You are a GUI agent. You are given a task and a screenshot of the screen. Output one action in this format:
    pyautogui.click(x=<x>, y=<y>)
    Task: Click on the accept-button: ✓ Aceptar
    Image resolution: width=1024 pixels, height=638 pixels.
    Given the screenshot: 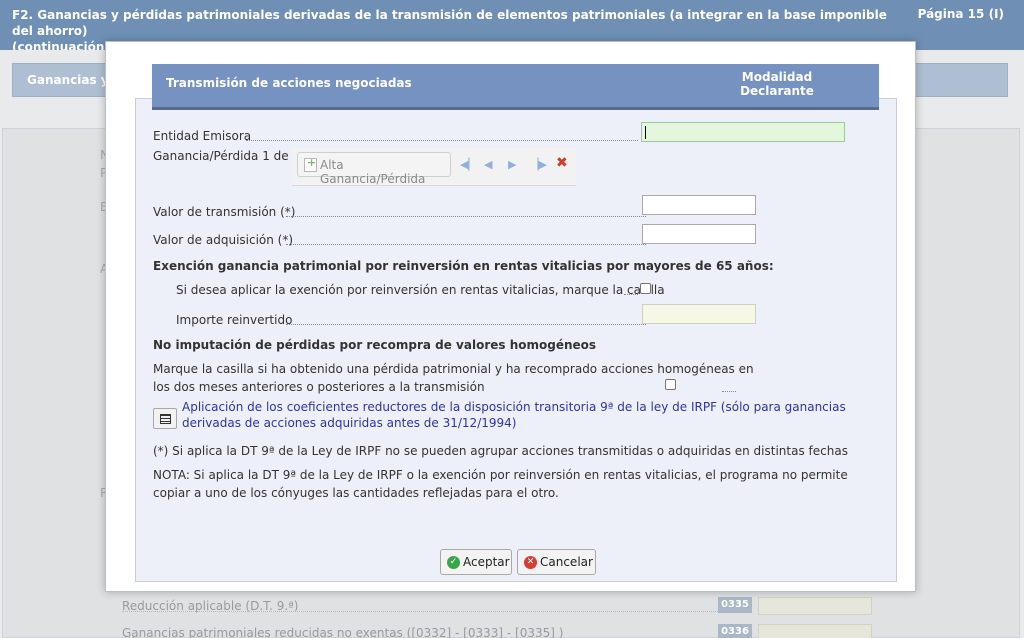 What is the action you would take?
    pyautogui.click(x=476, y=562)
    